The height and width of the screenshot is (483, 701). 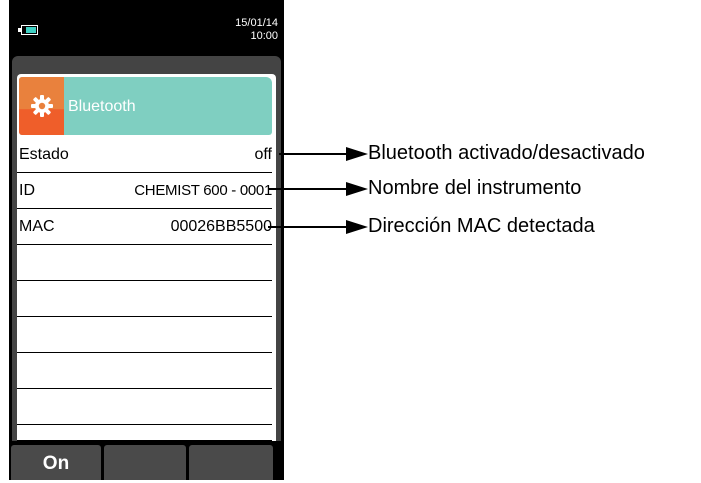 What do you see at coordinates (27, 190) in the screenshot?
I see `row-label: ID` at bounding box center [27, 190].